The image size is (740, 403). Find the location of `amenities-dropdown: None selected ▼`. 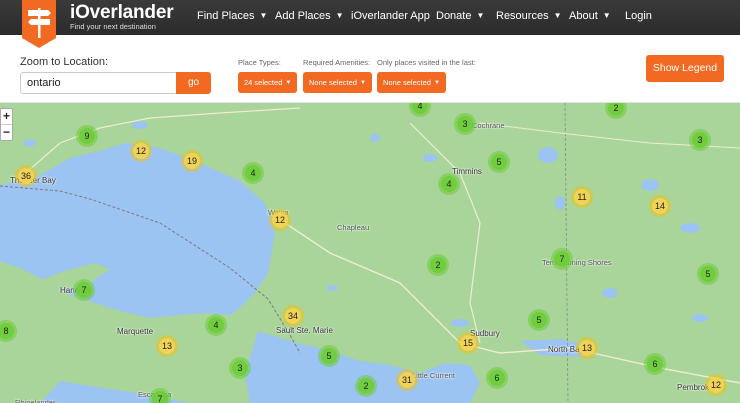

amenities-dropdown: None selected ▼ is located at coordinates (337, 82).